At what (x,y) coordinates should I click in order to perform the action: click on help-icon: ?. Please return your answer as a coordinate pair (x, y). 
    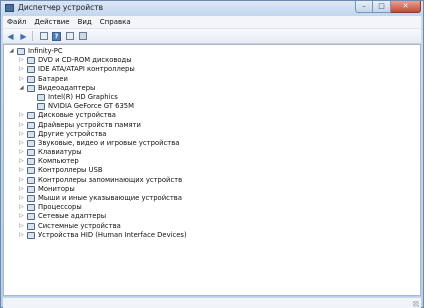
    Looking at the image, I should click on (56, 36).